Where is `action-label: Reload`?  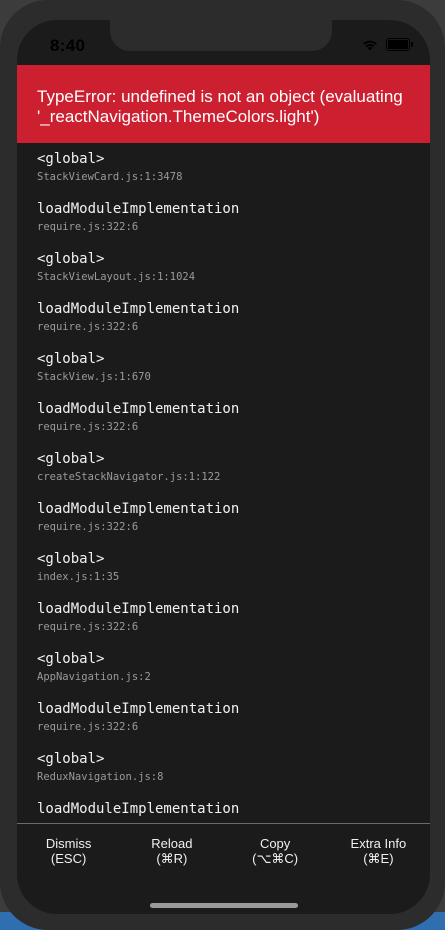 action-label: Reload is located at coordinates (172, 843).